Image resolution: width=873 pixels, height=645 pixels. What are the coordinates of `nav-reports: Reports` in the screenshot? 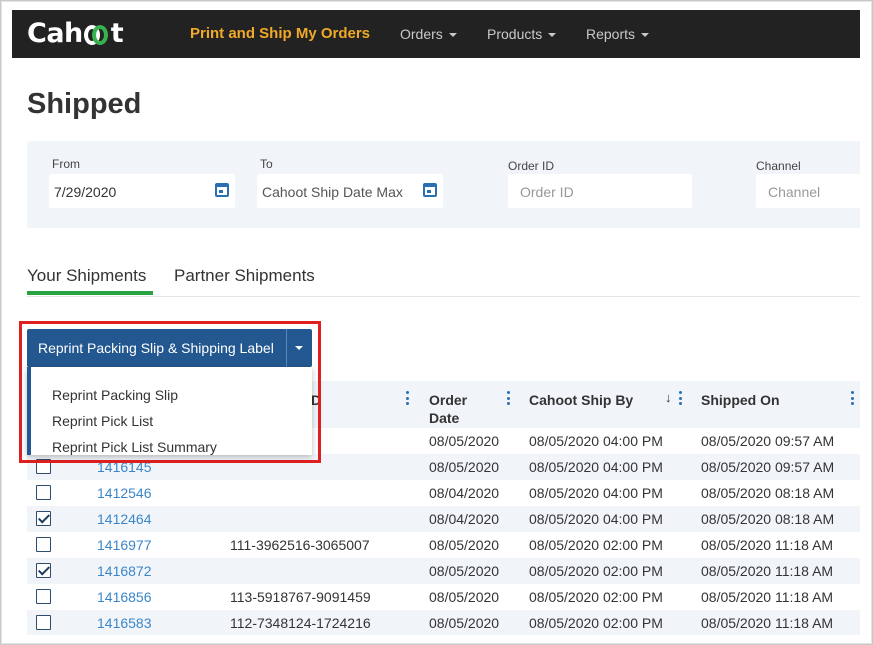 It's located at (618, 34).